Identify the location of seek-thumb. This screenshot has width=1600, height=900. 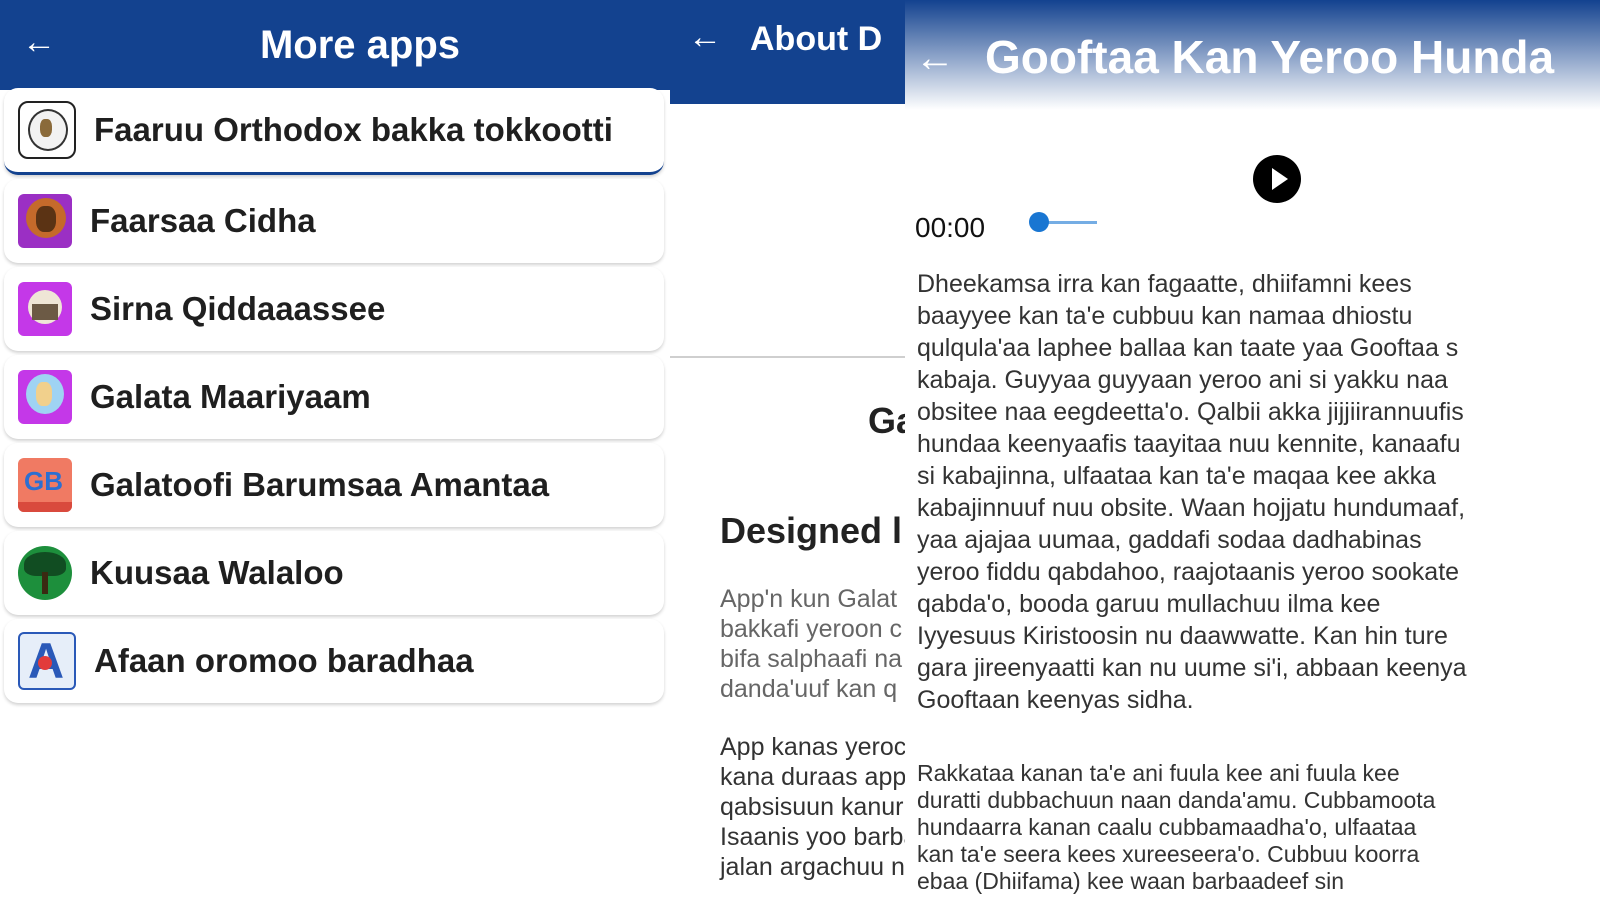
(1039, 222).